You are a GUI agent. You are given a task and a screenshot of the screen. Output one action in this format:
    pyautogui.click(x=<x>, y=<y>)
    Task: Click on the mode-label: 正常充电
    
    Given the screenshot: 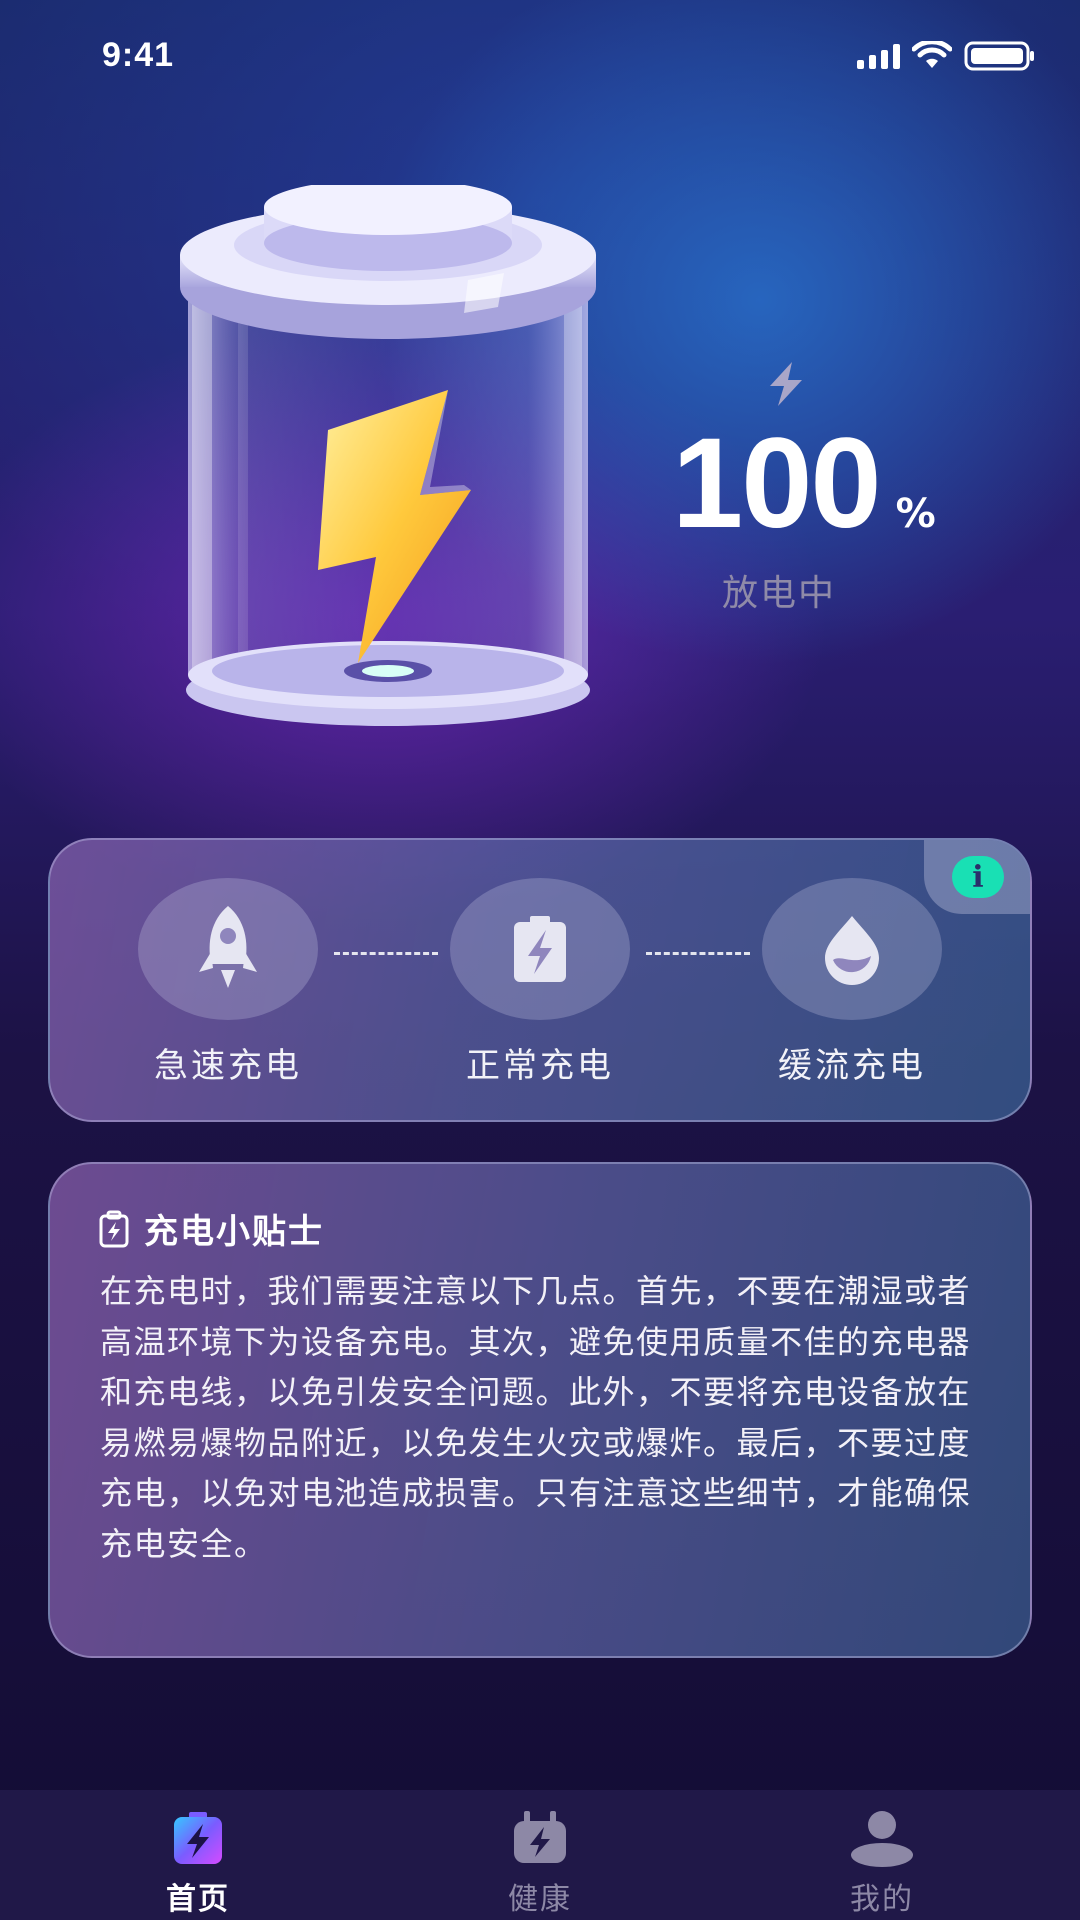 What is the action you would take?
    pyautogui.click(x=540, y=1066)
    